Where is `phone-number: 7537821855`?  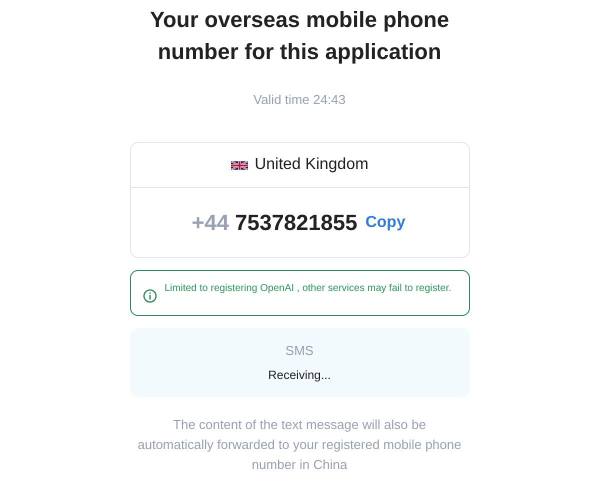
phone-number: 7537821855 is located at coordinates (296, 223).